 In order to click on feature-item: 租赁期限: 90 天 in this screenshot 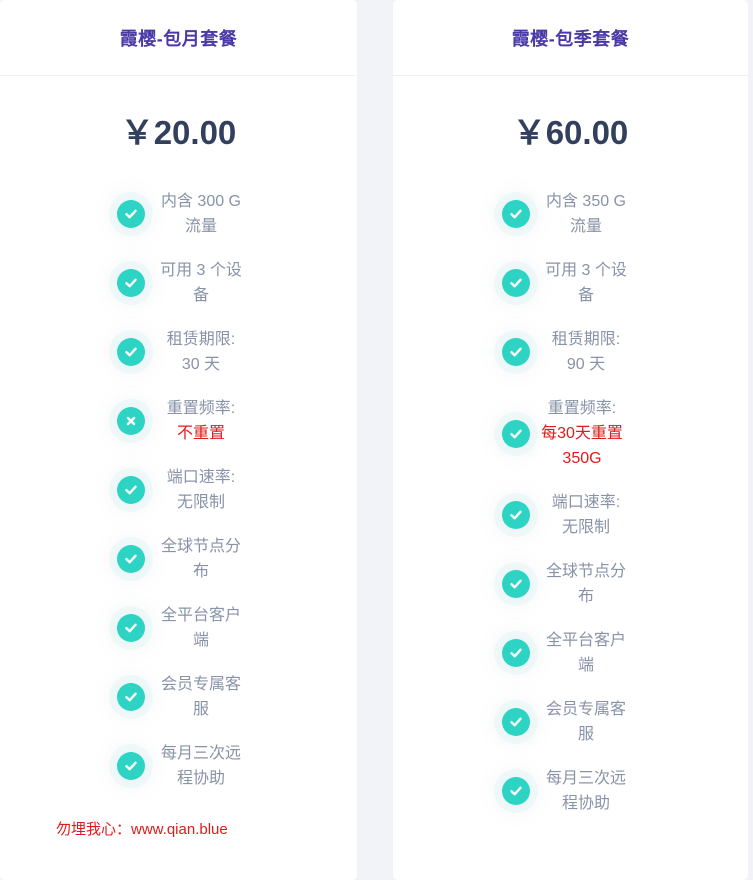, I will do `click(565, 352)`.